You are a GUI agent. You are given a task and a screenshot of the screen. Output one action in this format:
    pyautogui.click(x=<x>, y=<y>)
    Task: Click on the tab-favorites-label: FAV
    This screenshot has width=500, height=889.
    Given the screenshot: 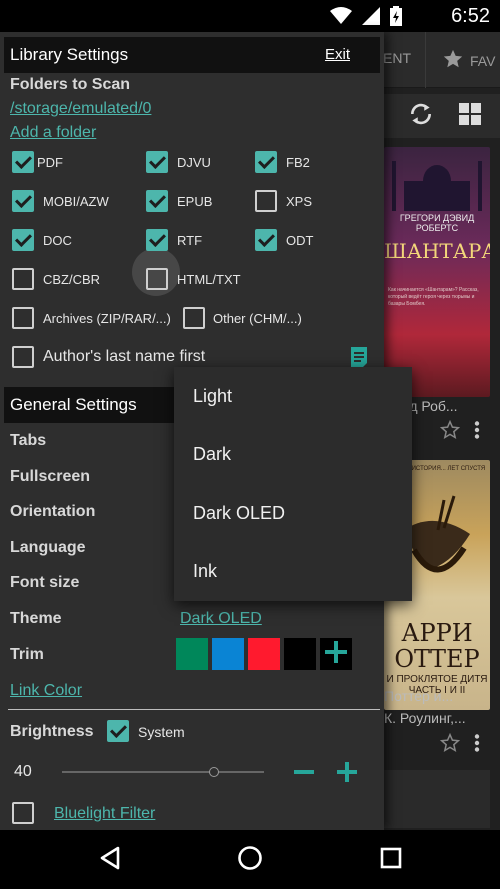 What is the action you would take?
    pyautogui.click(x=483, y=60)
    